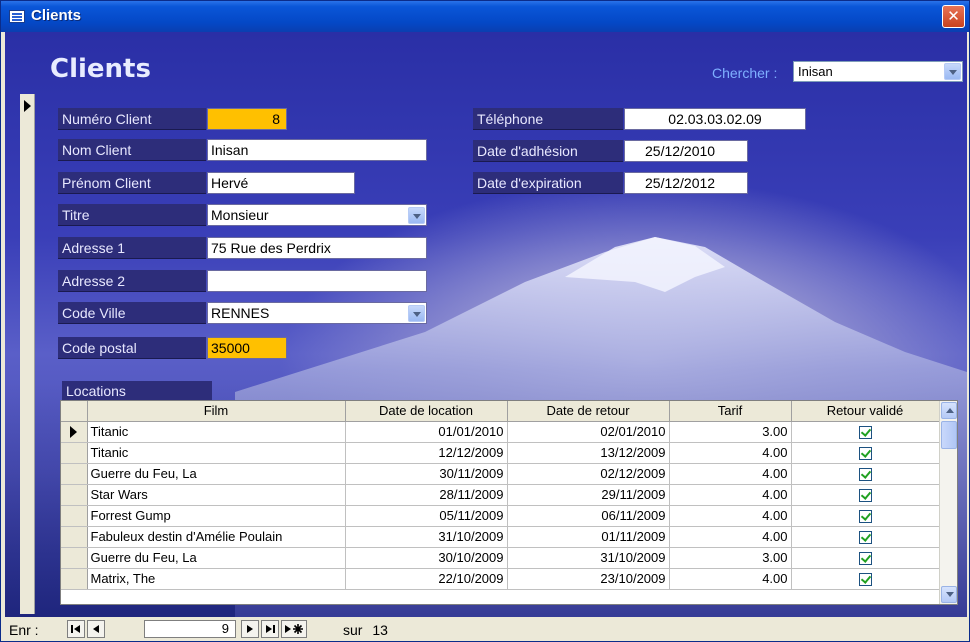 The width and height of the screenshot is (970, 642). Describe the element at coordinates (247, 119) in the screenshot. I see `numero-client-field: 8` at that location.